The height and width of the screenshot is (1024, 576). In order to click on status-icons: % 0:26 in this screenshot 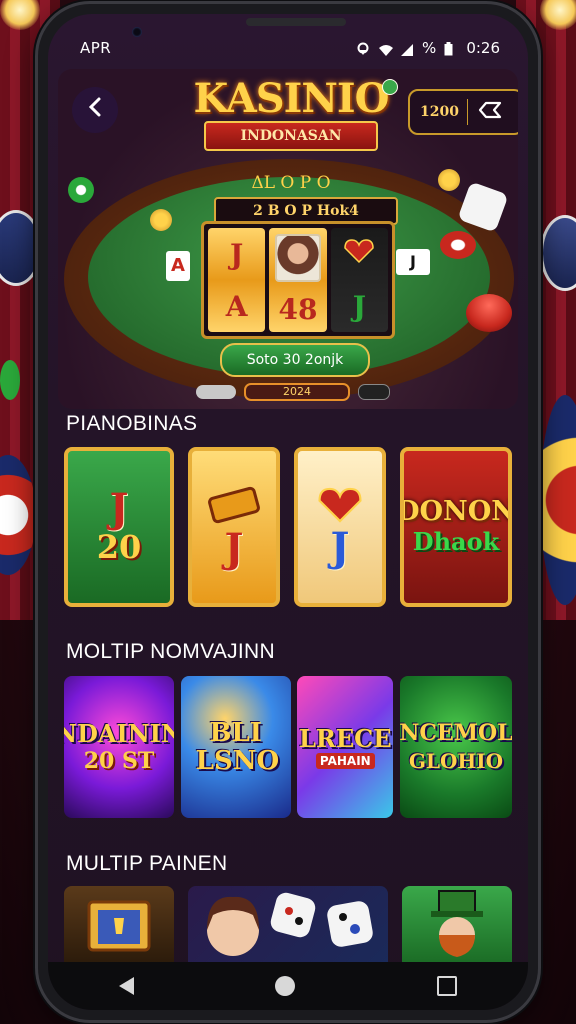, I will do `click(428, 48)`.